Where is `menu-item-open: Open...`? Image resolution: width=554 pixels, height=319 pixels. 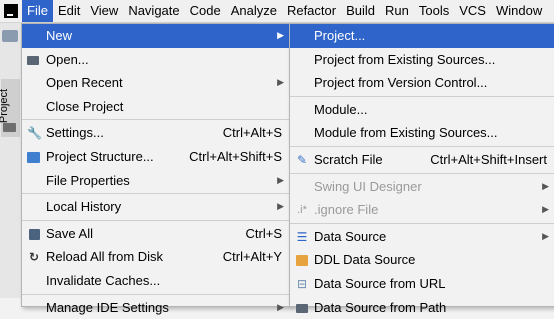 menu-item-open: Open... is located at coordinates (156, 60).